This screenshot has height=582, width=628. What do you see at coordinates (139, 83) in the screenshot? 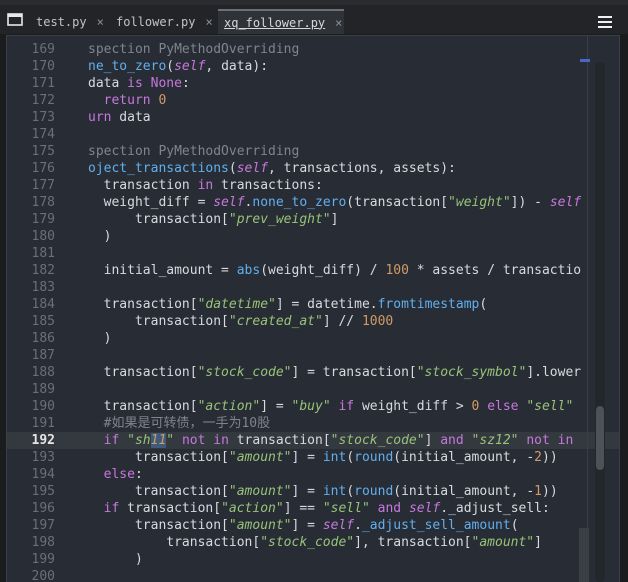
I see `line-code: data is None:` at bounding box center [139, 83].